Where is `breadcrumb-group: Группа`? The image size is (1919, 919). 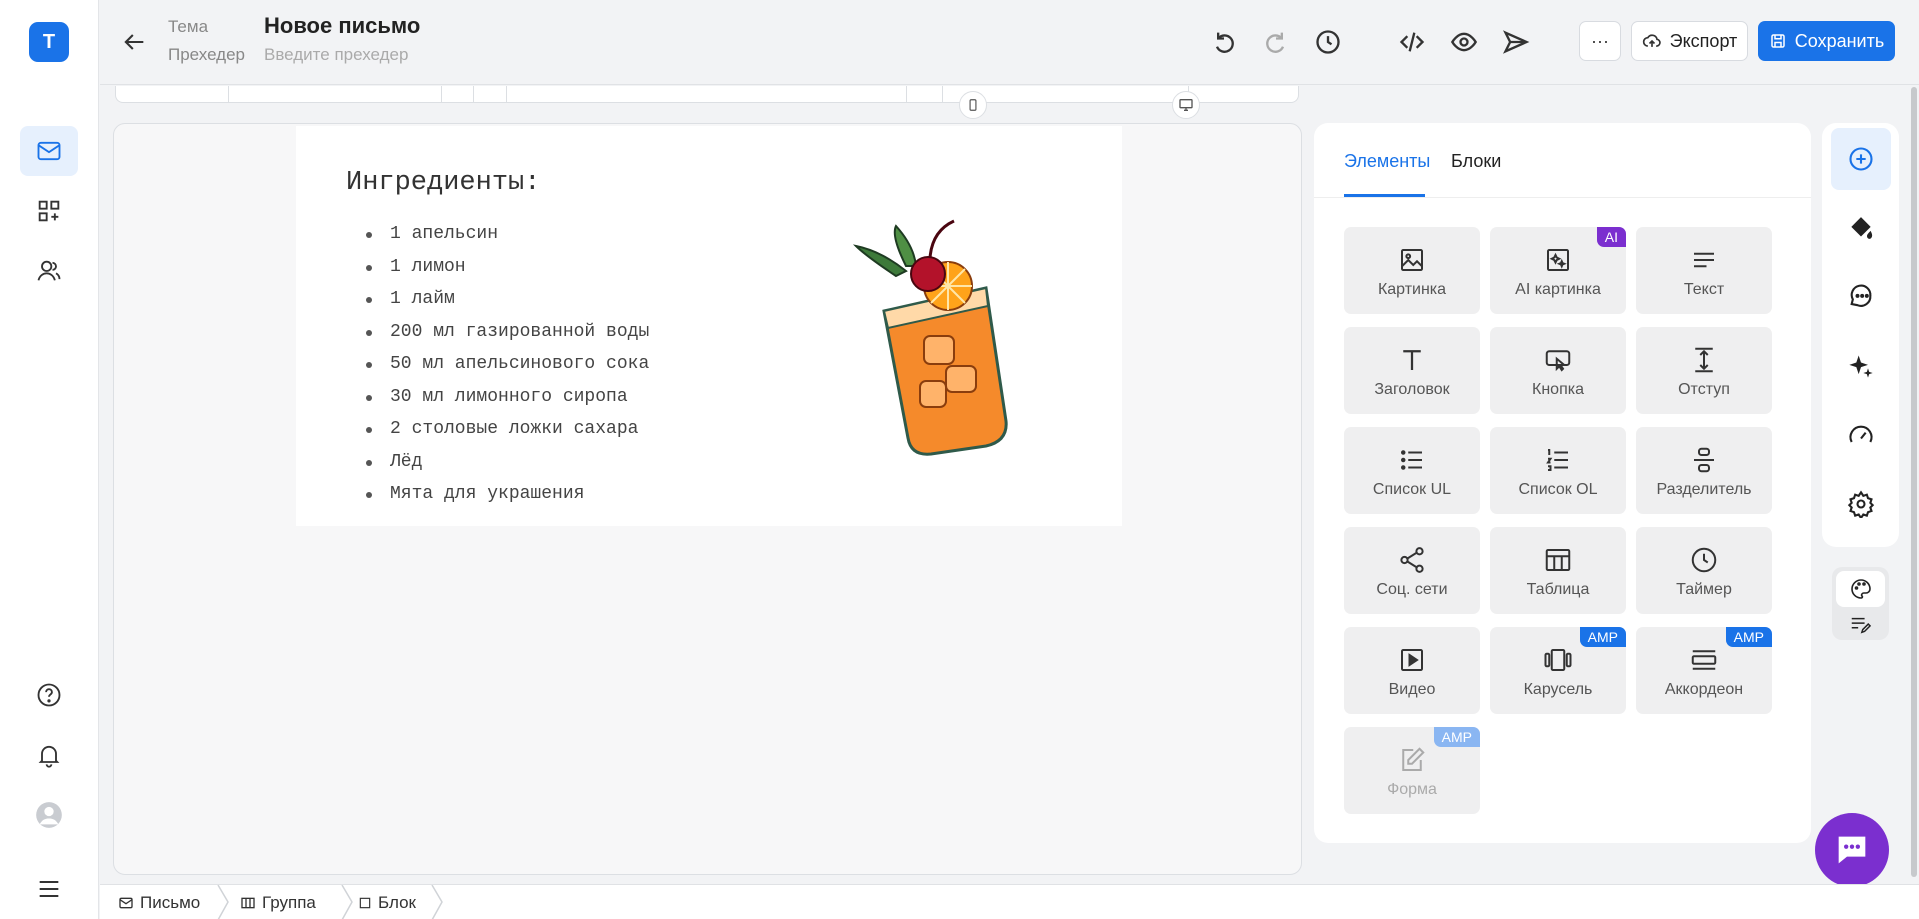
breadcrumb-group: Группа is located at coordinates (278, 902).